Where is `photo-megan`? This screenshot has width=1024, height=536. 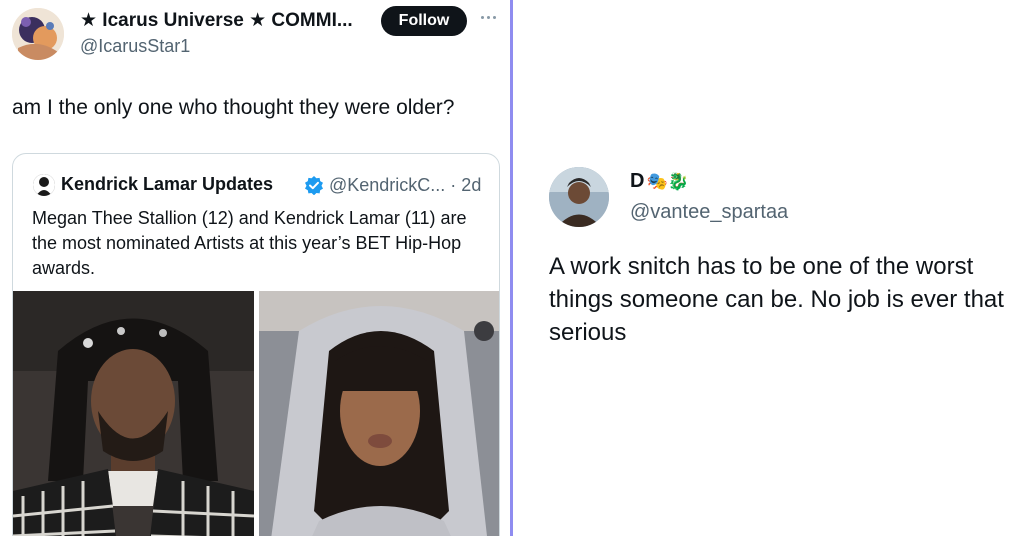 photo-megan is located at coordinates (379, 413).